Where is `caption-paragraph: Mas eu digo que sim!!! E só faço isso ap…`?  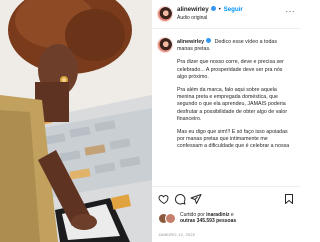
caption-paragraph: Mas eu digo que sim!!! E só faço isso ap… is located at coordinates (233, 139).